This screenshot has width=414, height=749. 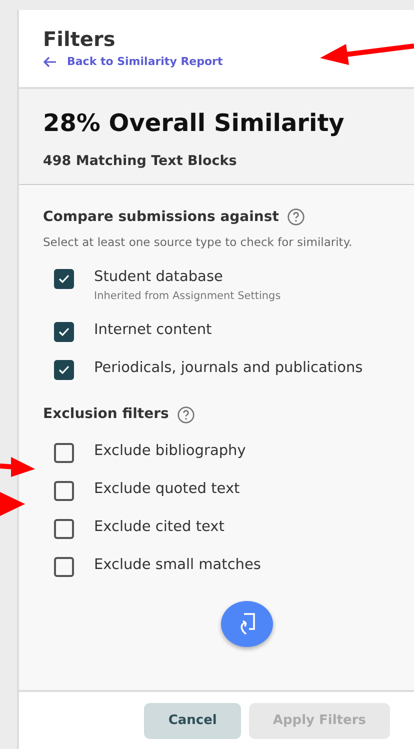 I want to click on section-title: Compare submissions against, so click(x=161, y=217).